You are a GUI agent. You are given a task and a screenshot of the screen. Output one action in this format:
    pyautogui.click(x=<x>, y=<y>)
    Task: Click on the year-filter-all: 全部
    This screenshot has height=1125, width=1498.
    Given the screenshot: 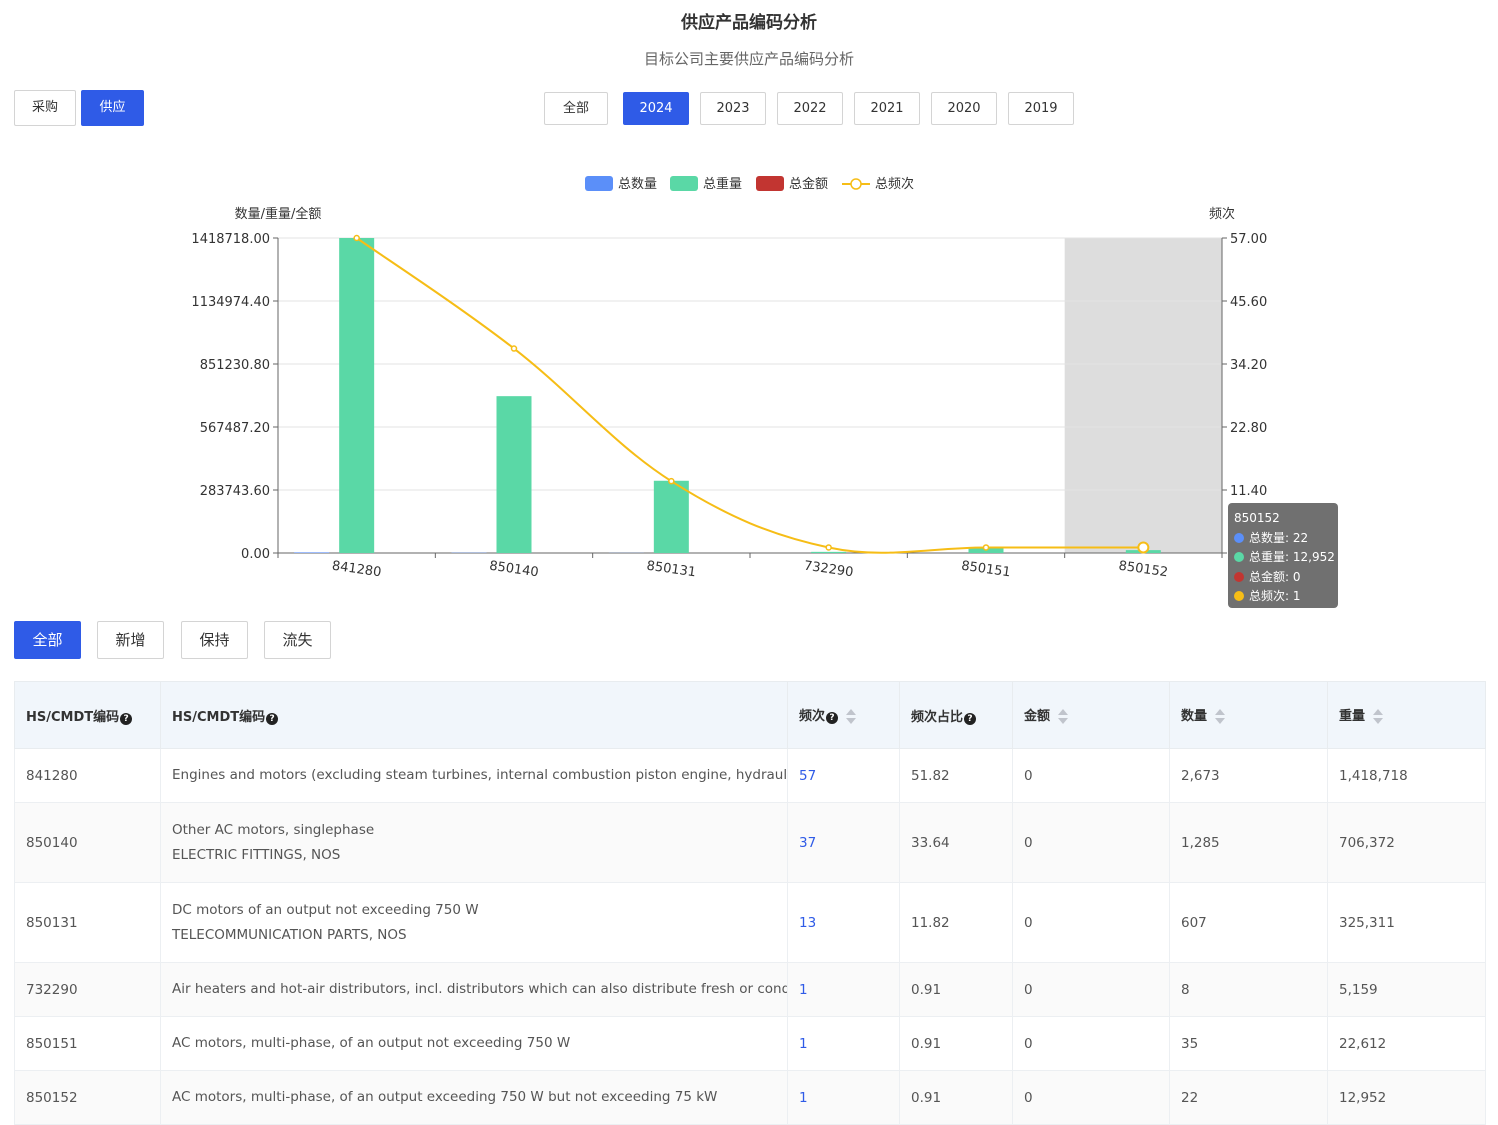 What is the action you would take?
    pyautogui.click(x=576, y=108)
    